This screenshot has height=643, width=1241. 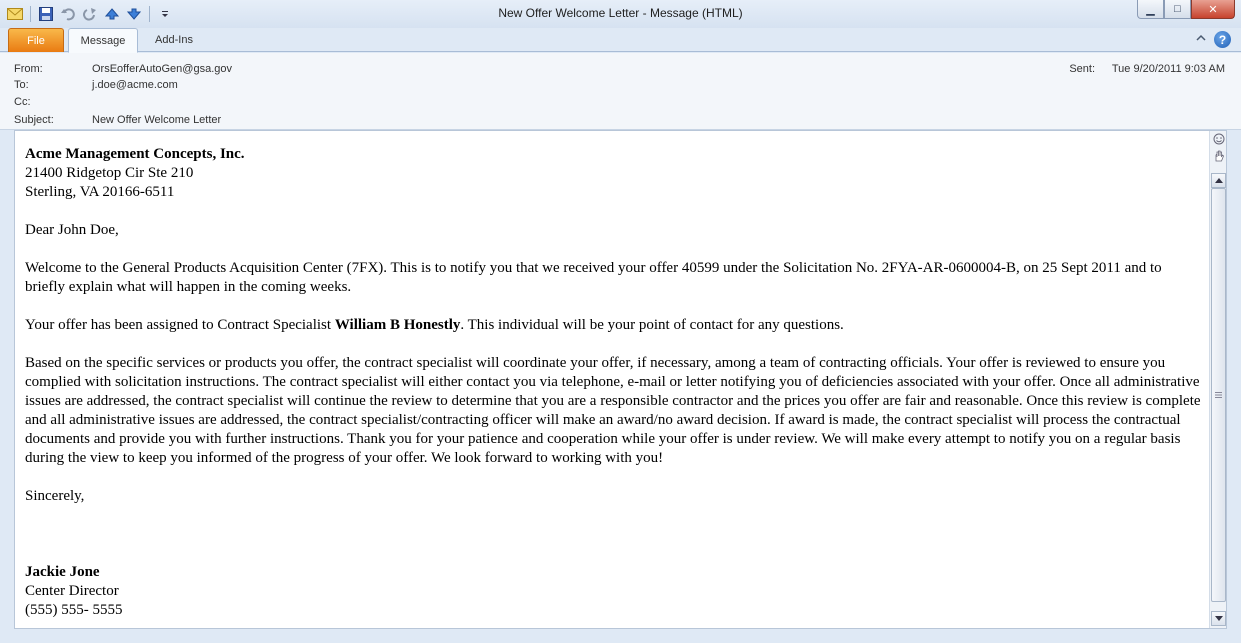 I want to click on vertical-scrollbar, so click(x=1217, y=379).